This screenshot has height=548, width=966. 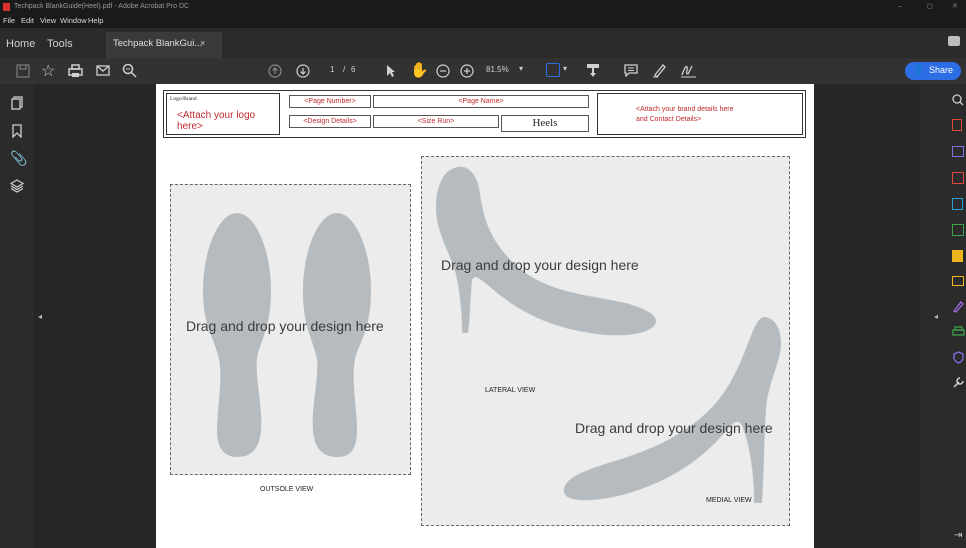 I want to click on sign-icon, so click(x=688, y=70).